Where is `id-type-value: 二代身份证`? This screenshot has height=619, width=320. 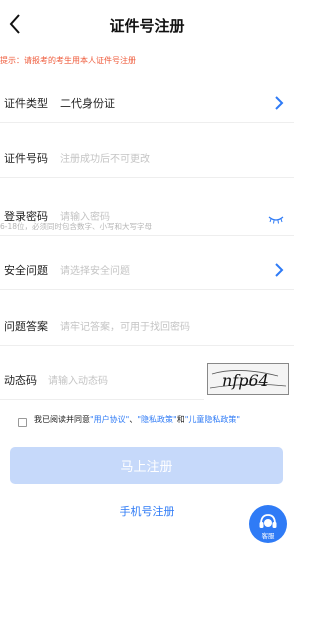 id-type-value: 二代身份证 is located at coordinates (87, 103).